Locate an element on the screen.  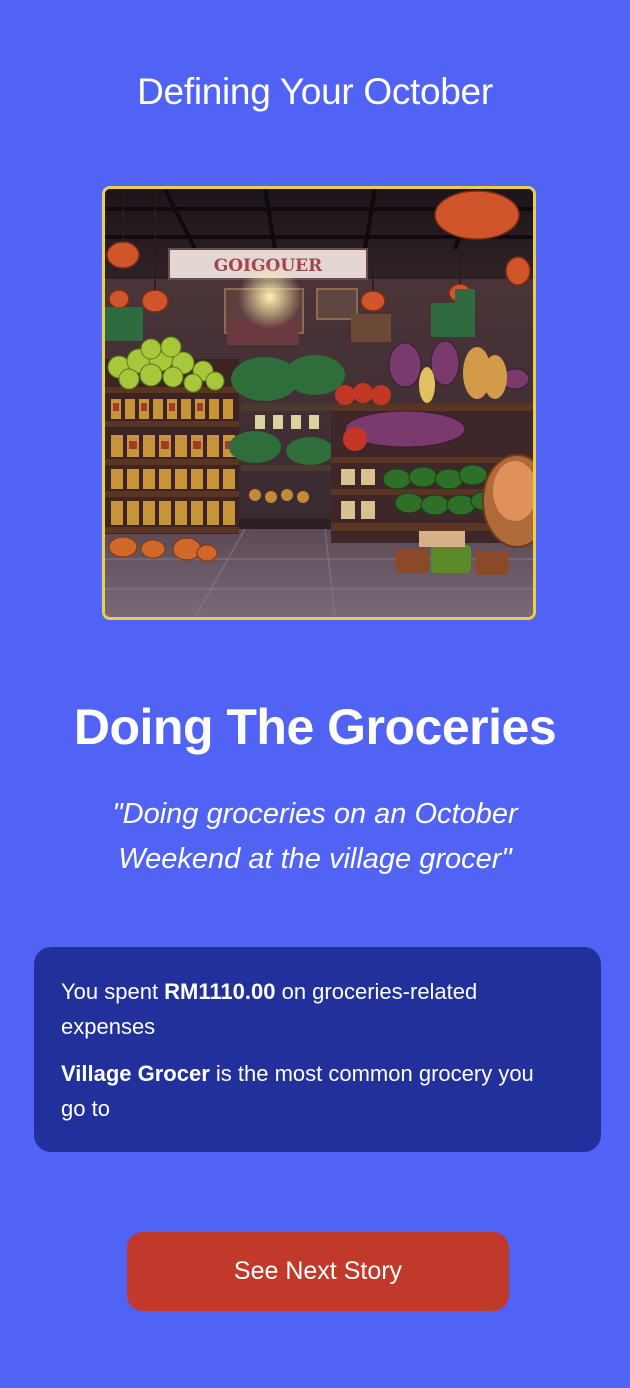
favorite-store-name: Village Grocer is located at coordinates (135, 1073).